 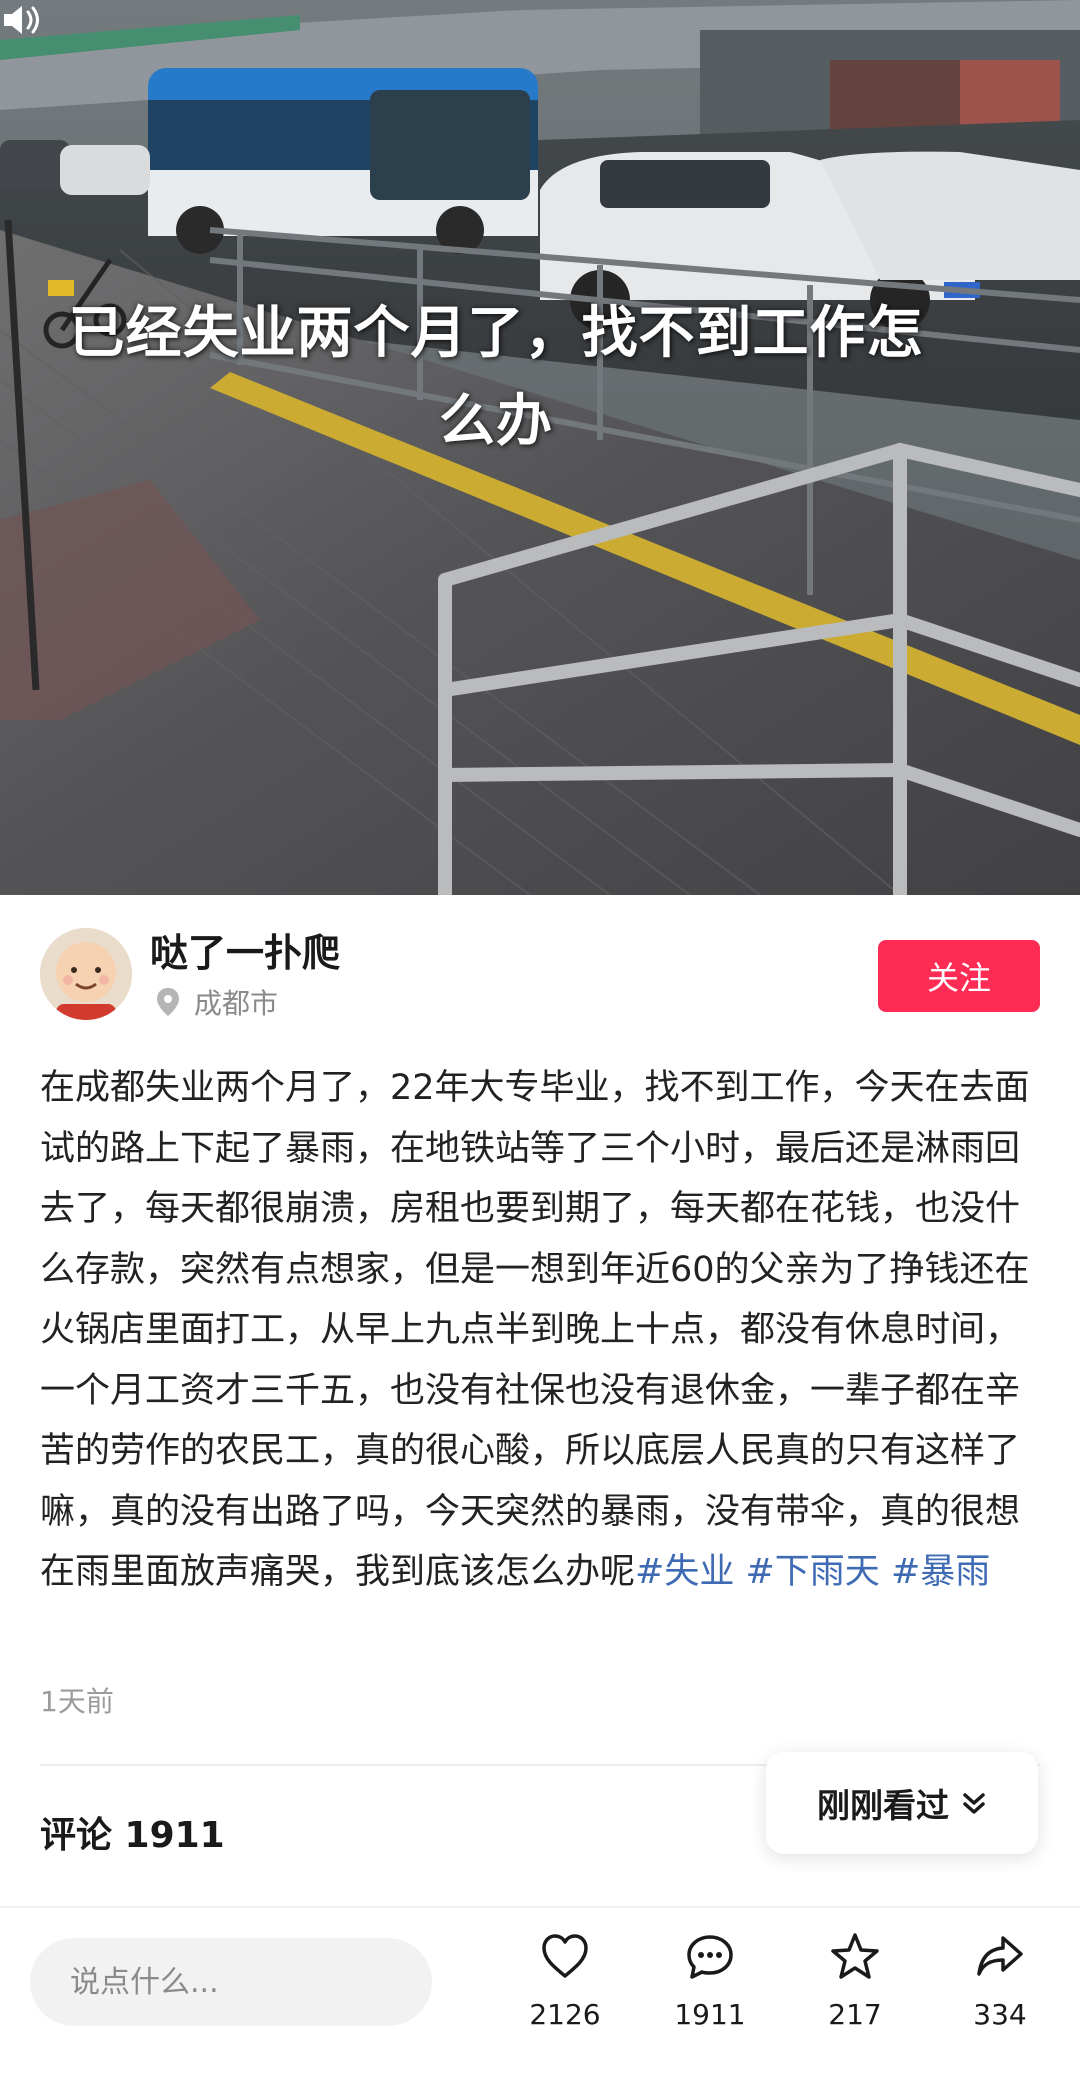 What do you see at coordinates (496, 377) in the screenshot?
I see `video-overlay-title: 已经失业两个月了，找不到工作怎么办` at bounding box center [496, 377].